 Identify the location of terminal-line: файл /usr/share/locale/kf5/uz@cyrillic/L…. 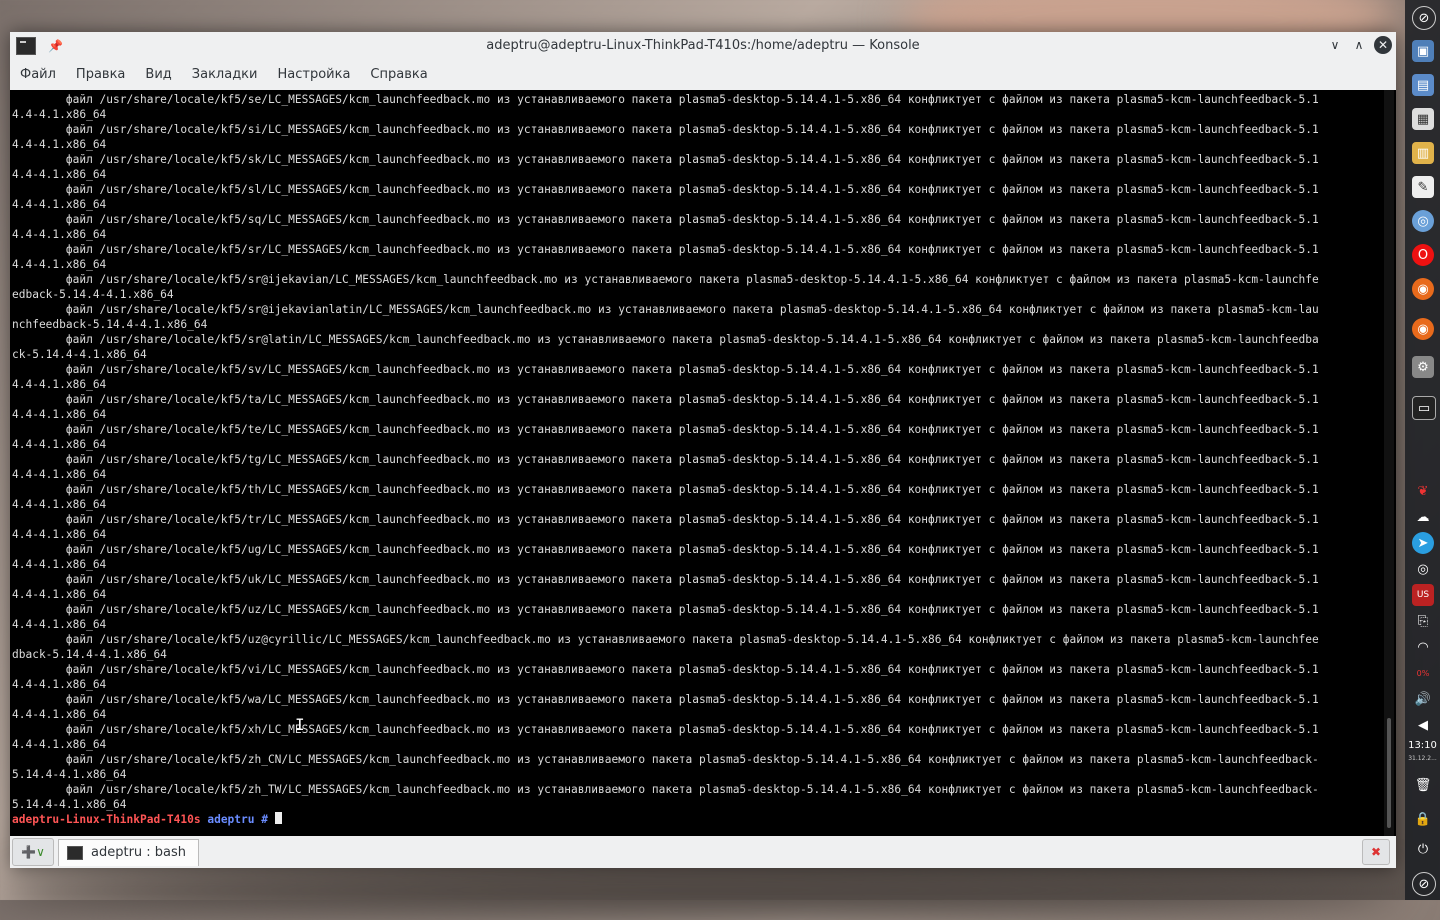
(665, 639).